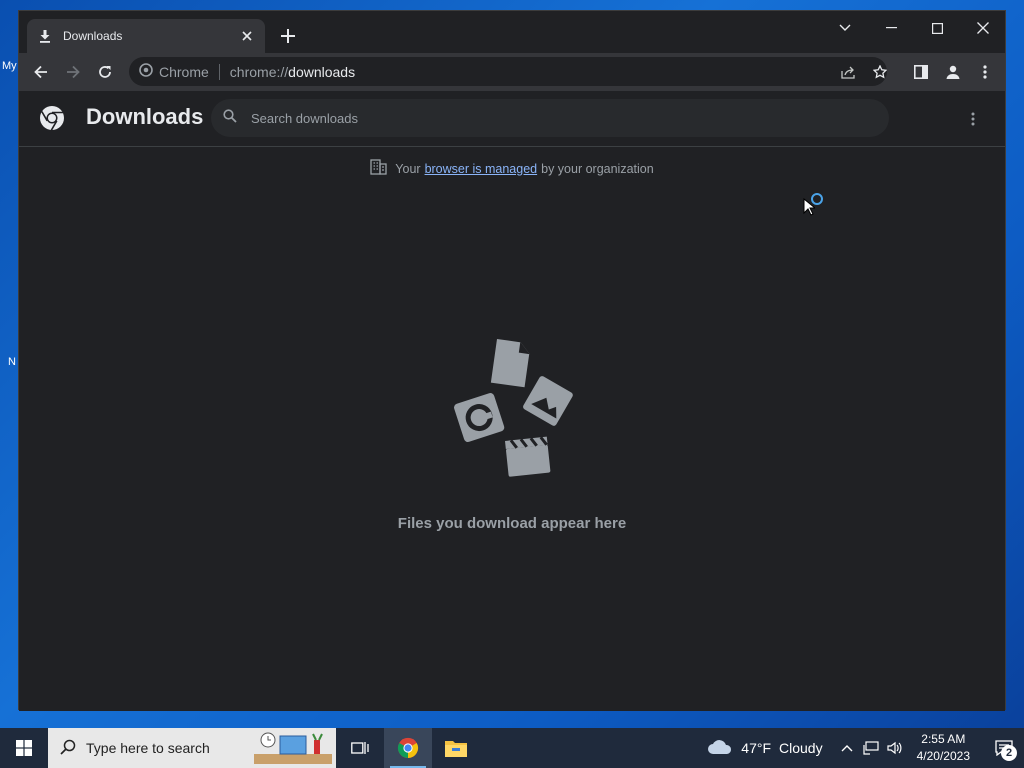 The width and height of the screenshot is (1024, 768). Describe the element at coordinates (45, 36) in the screenshot. I see `download-icon` at that location.